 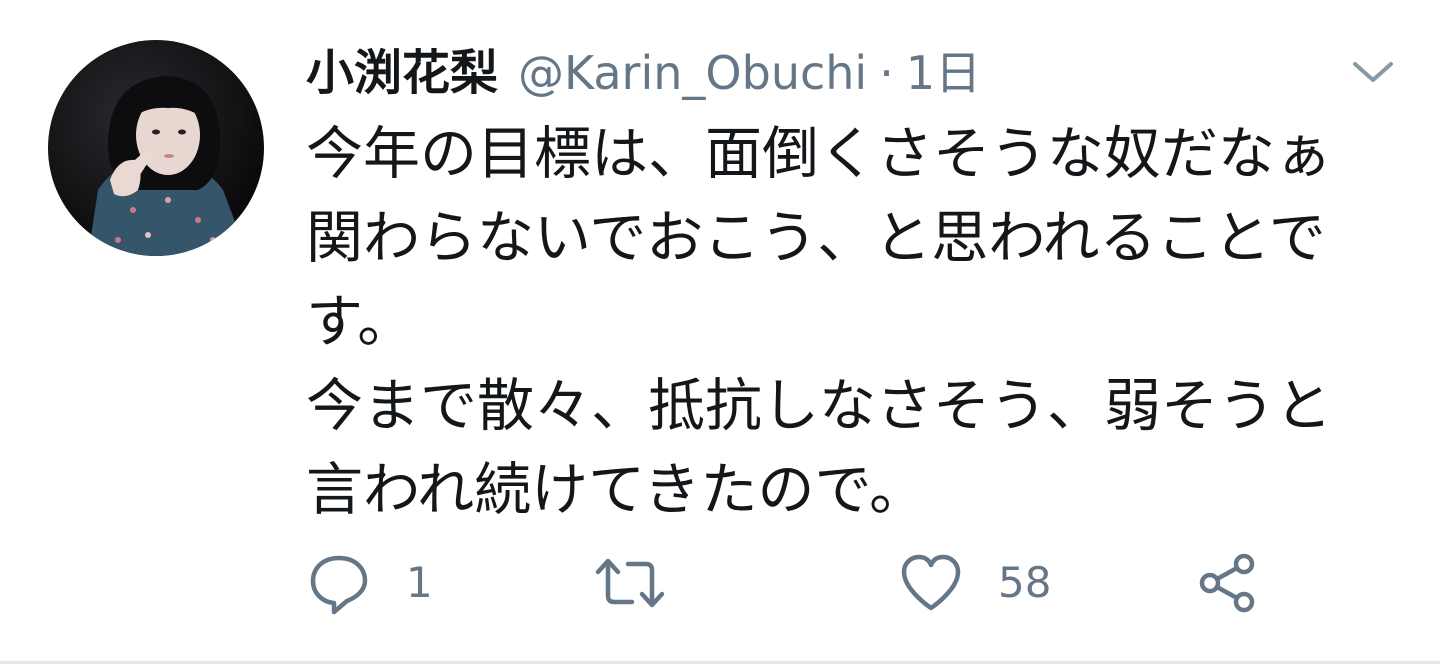 What do you see at coordinates (692, 73) in the screenshot?
I see `user-handle: @Karin_Obuchi` at bounding box center [692, 73].